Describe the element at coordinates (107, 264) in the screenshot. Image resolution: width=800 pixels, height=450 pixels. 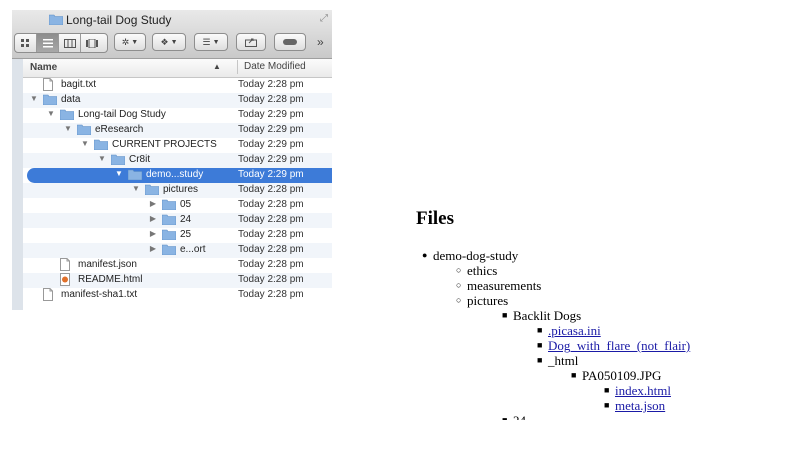
I see `file-name: manifest.json` at that location.